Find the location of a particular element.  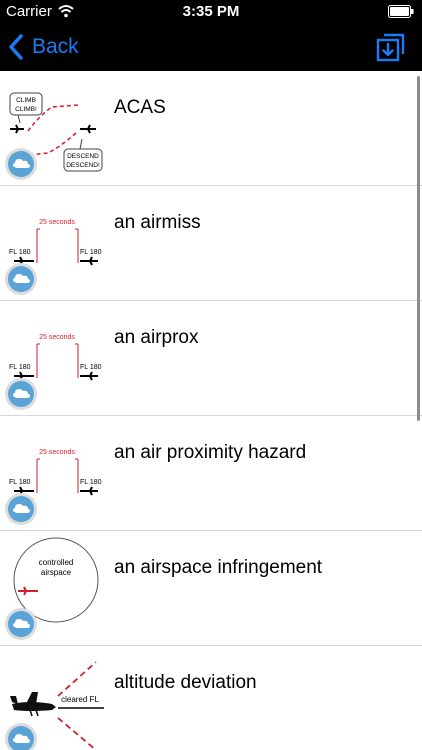

back-button: Back is located at coordinates (43, 47).